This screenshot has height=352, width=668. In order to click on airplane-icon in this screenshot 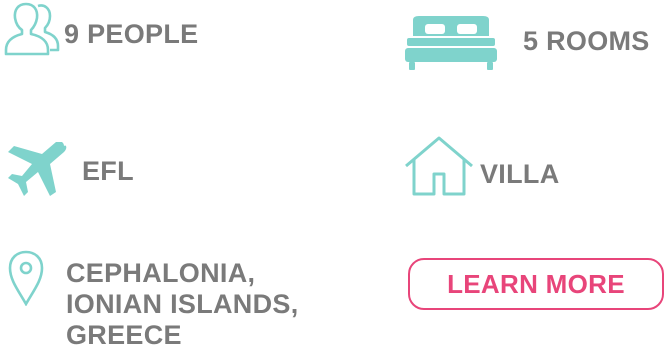, I will do `click(36, 170)`.